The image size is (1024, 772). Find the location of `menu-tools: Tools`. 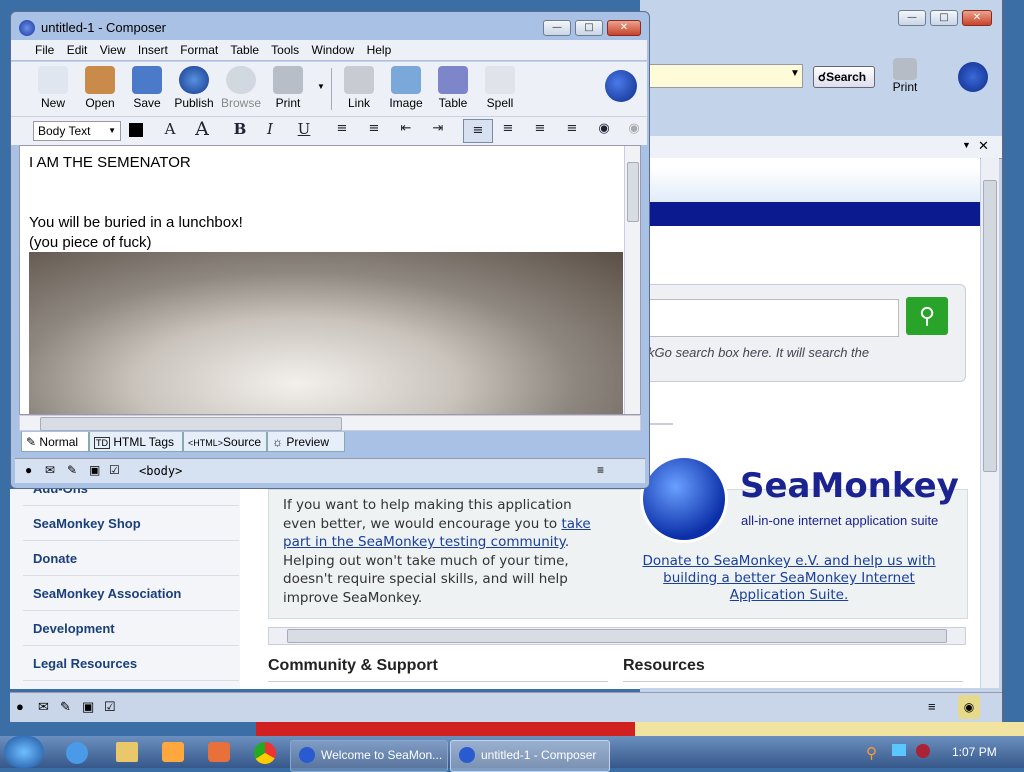

menu-tools: Tools is located at coordinates (285, 50).